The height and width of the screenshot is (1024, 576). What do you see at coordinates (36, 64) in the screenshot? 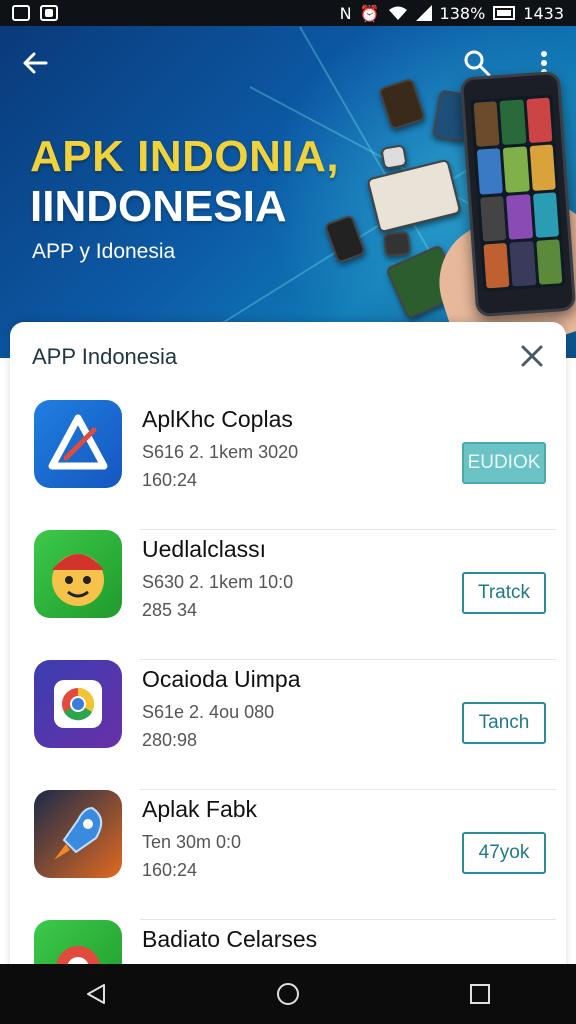
I see `back-arrow-icon` at bounding box center [36, 64].